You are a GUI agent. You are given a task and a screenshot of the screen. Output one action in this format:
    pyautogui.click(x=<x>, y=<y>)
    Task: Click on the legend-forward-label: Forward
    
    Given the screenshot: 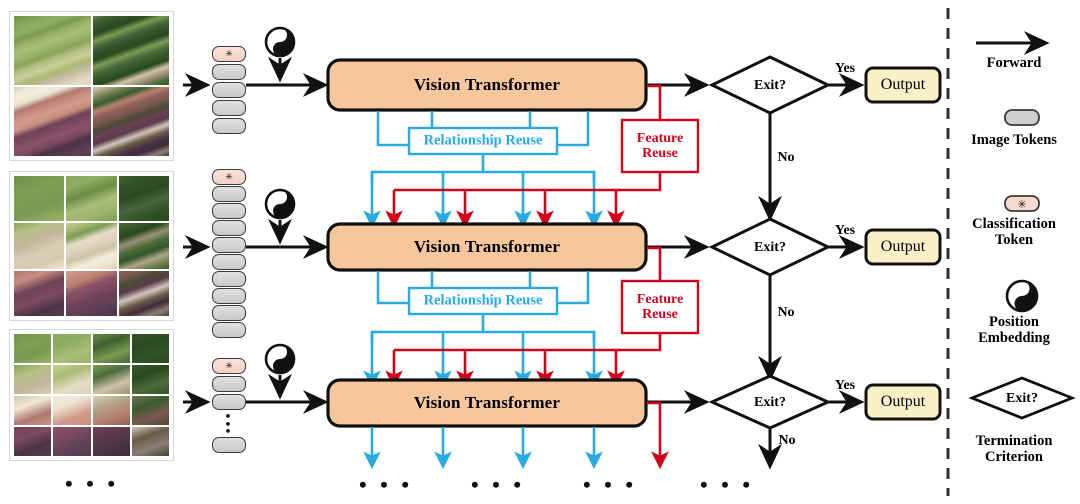 What is the action you would take?
    pyautogui.click(x=1014, y=62)
    